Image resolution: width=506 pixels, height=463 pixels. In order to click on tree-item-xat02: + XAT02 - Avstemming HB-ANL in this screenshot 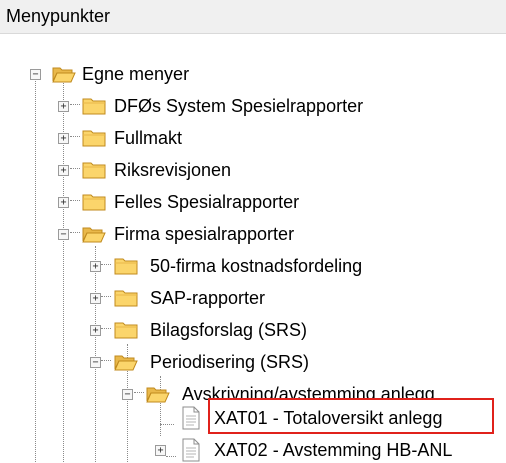, I will do `click(327, 448)`.